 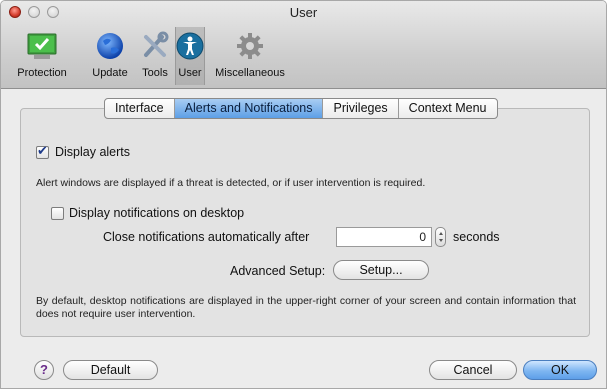 I want to click on display-notifications-label: Display notifications on desktop, so click(x=157, y=213).